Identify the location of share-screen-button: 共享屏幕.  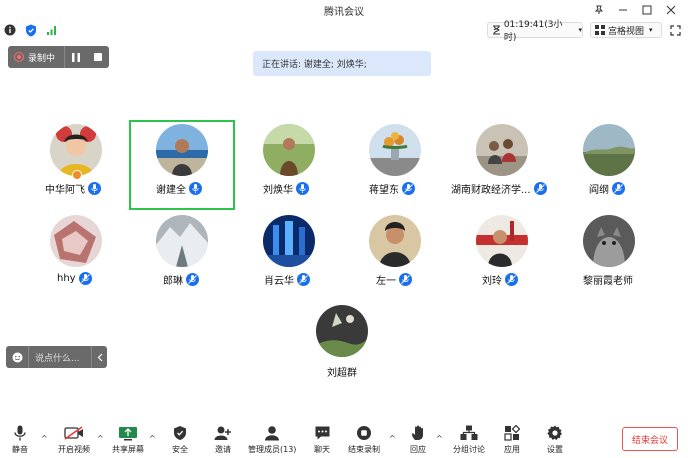
(128, 439).